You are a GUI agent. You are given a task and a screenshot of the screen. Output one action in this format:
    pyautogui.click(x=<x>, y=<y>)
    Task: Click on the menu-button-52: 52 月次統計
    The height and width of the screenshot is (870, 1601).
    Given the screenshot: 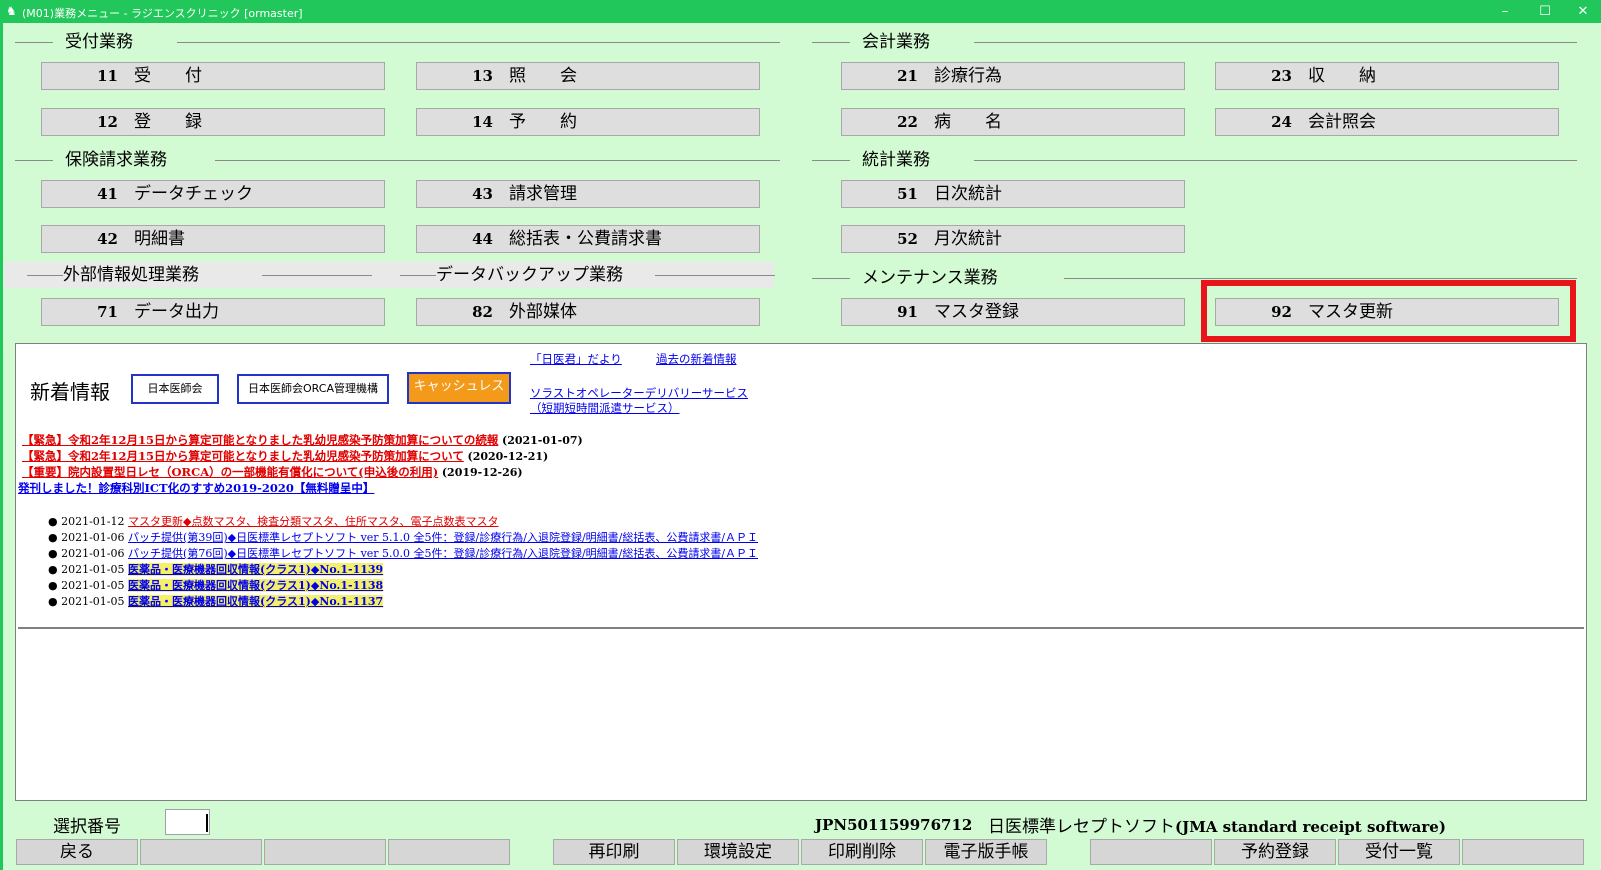 What is the action you would take?
    pyautogui.click(x=1013, y=239)
    